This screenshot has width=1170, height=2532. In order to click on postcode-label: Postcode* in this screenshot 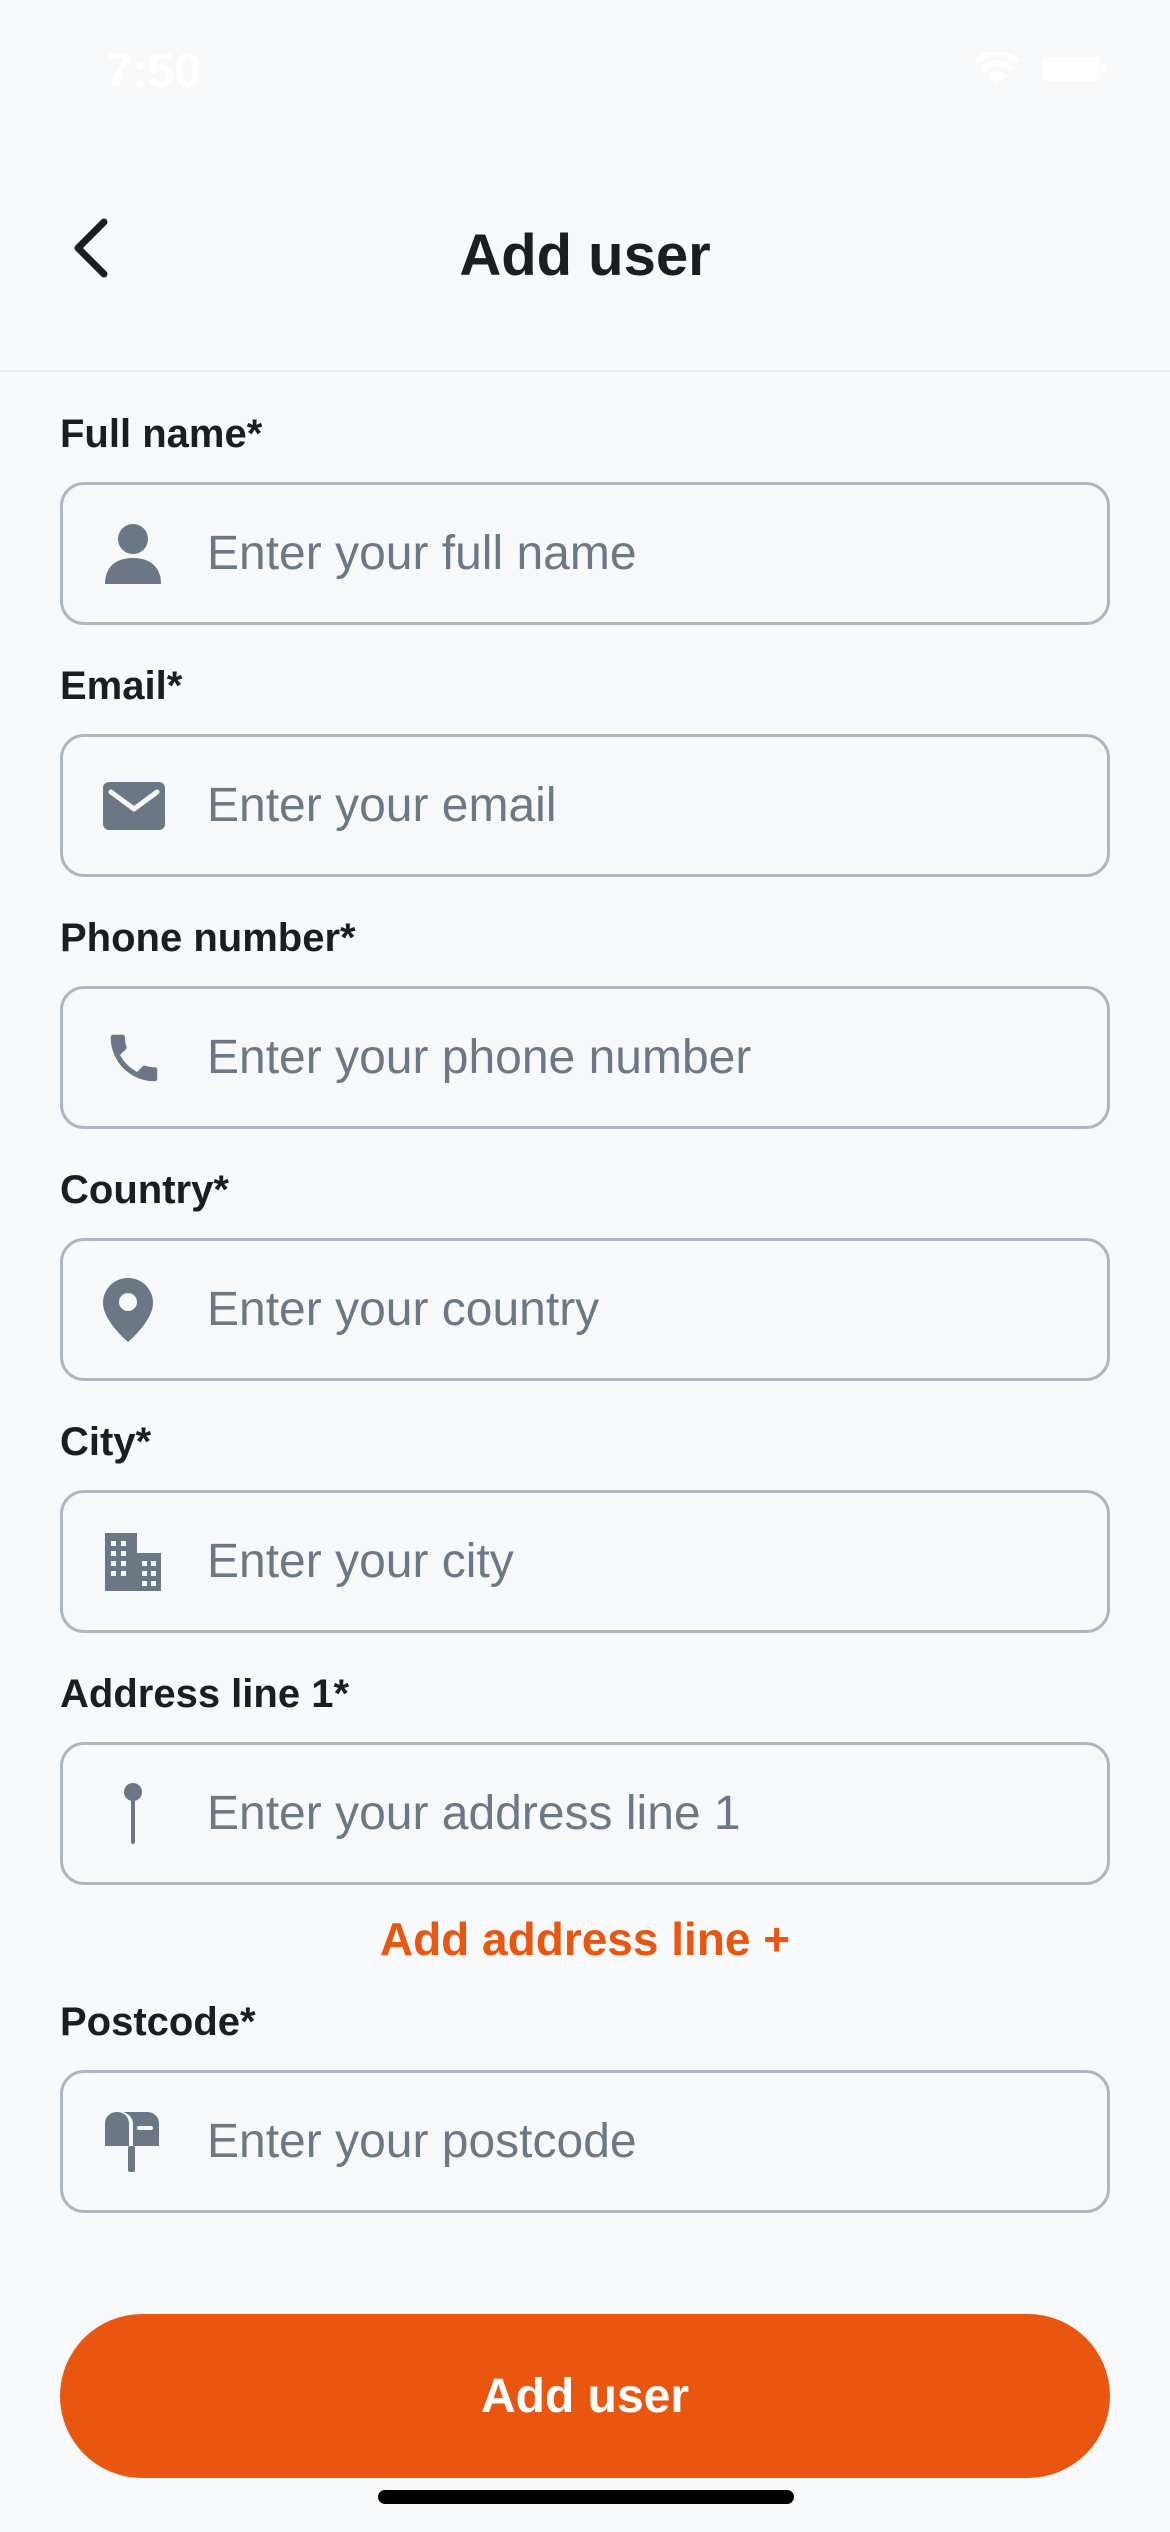, I will do `click(158, 2022)`.